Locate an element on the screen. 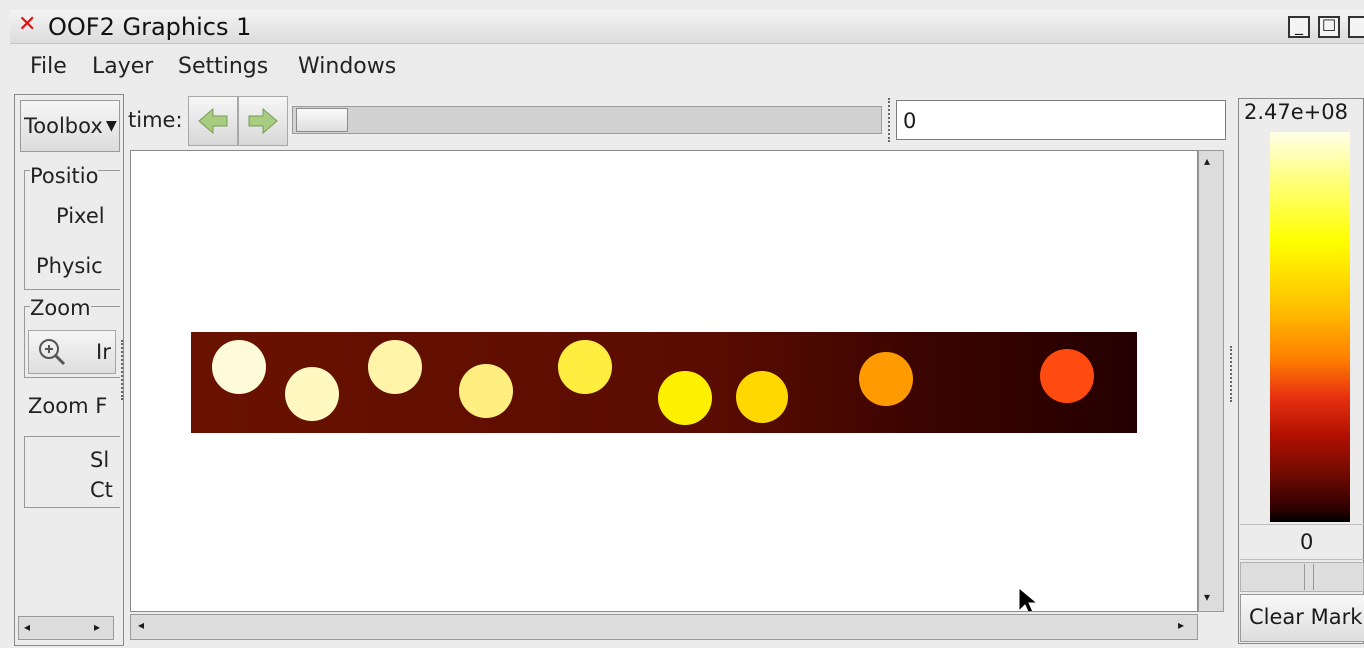  slider-resize-grip is located at coordinates (890, 120).